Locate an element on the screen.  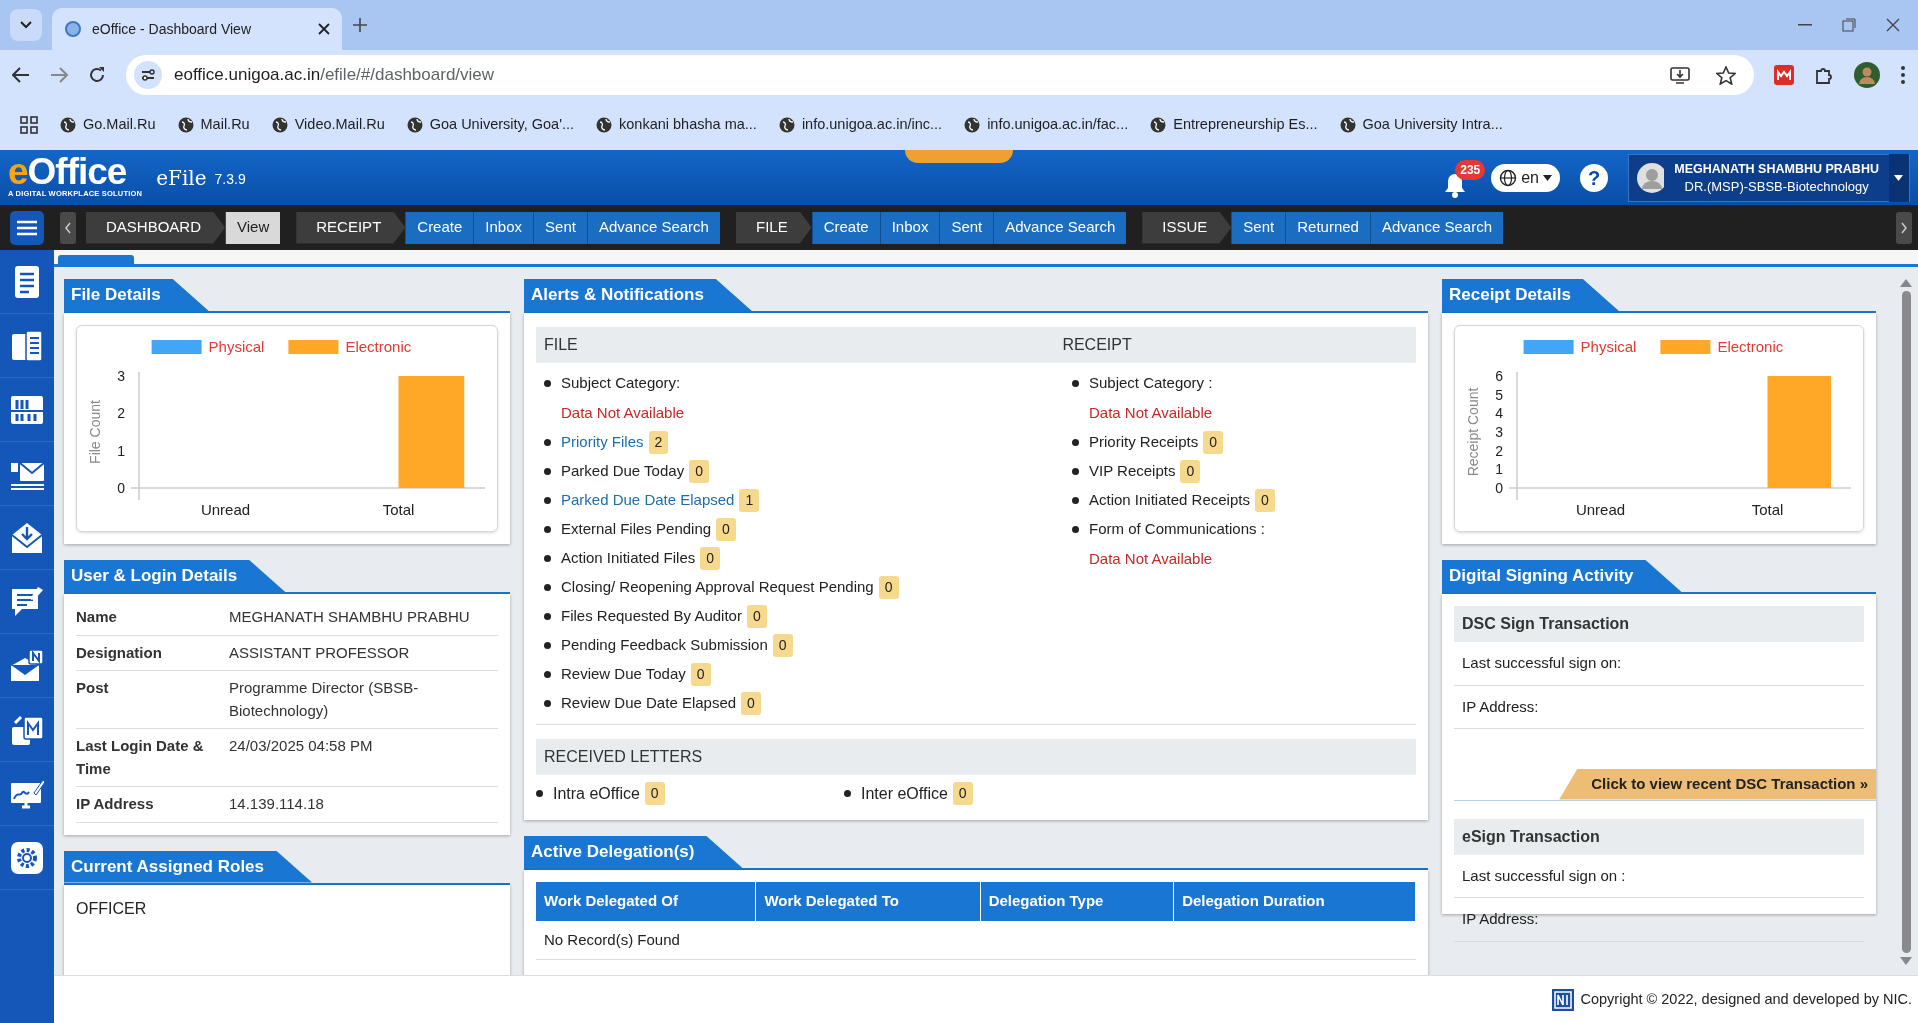
bookmark: Go.Mail.Ru is located at coordinates (108, 125).